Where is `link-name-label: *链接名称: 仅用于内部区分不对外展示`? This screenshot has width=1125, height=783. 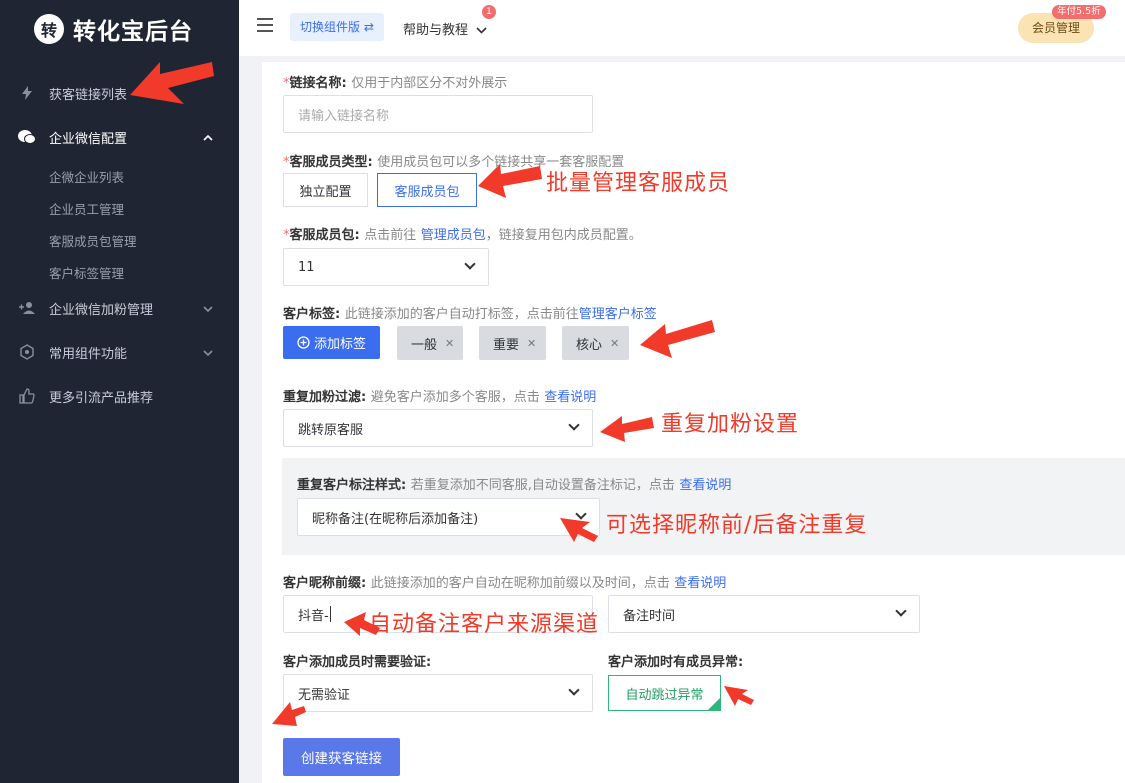 link-name-label: *链接名称: 仅用于内部区分不对外展示 is located at coordinates (395, 83).